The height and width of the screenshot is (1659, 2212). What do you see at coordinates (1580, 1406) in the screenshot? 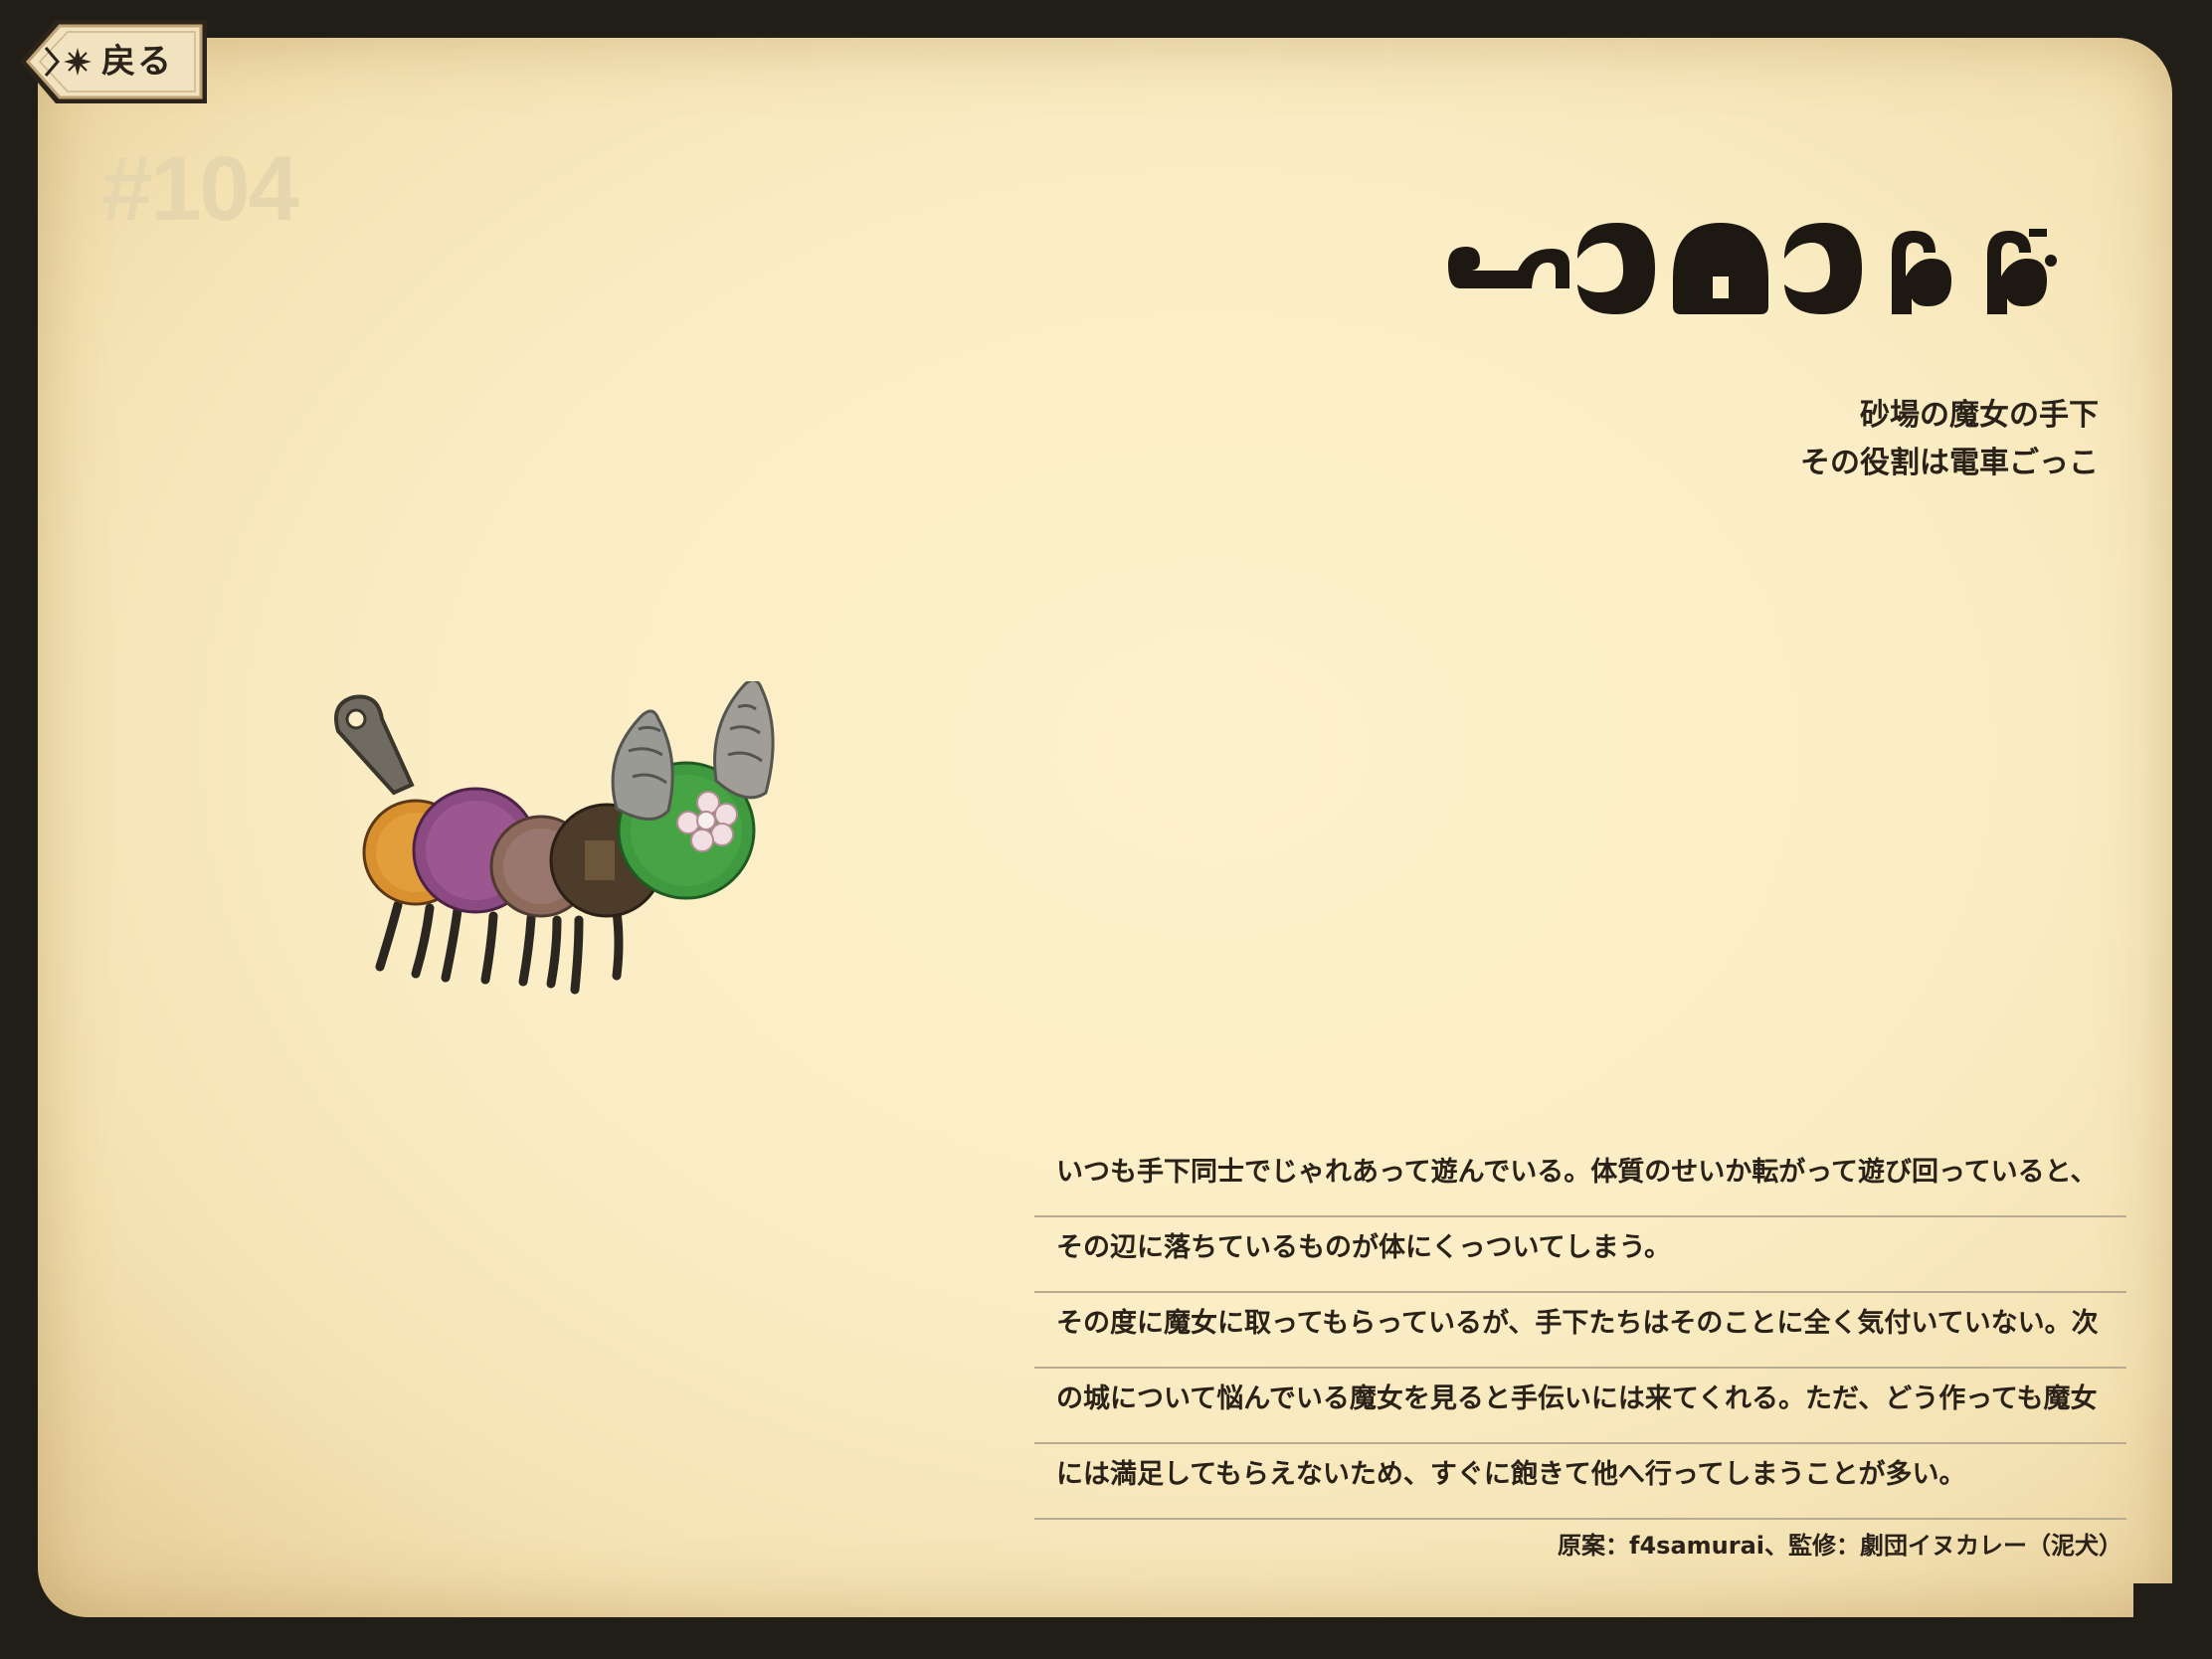
I see `description-line: の城について悩んでいる魔女を見ると手伝いには来てくれる。ただ、どう作っても魔女` at bounding box center [1580, 1406].